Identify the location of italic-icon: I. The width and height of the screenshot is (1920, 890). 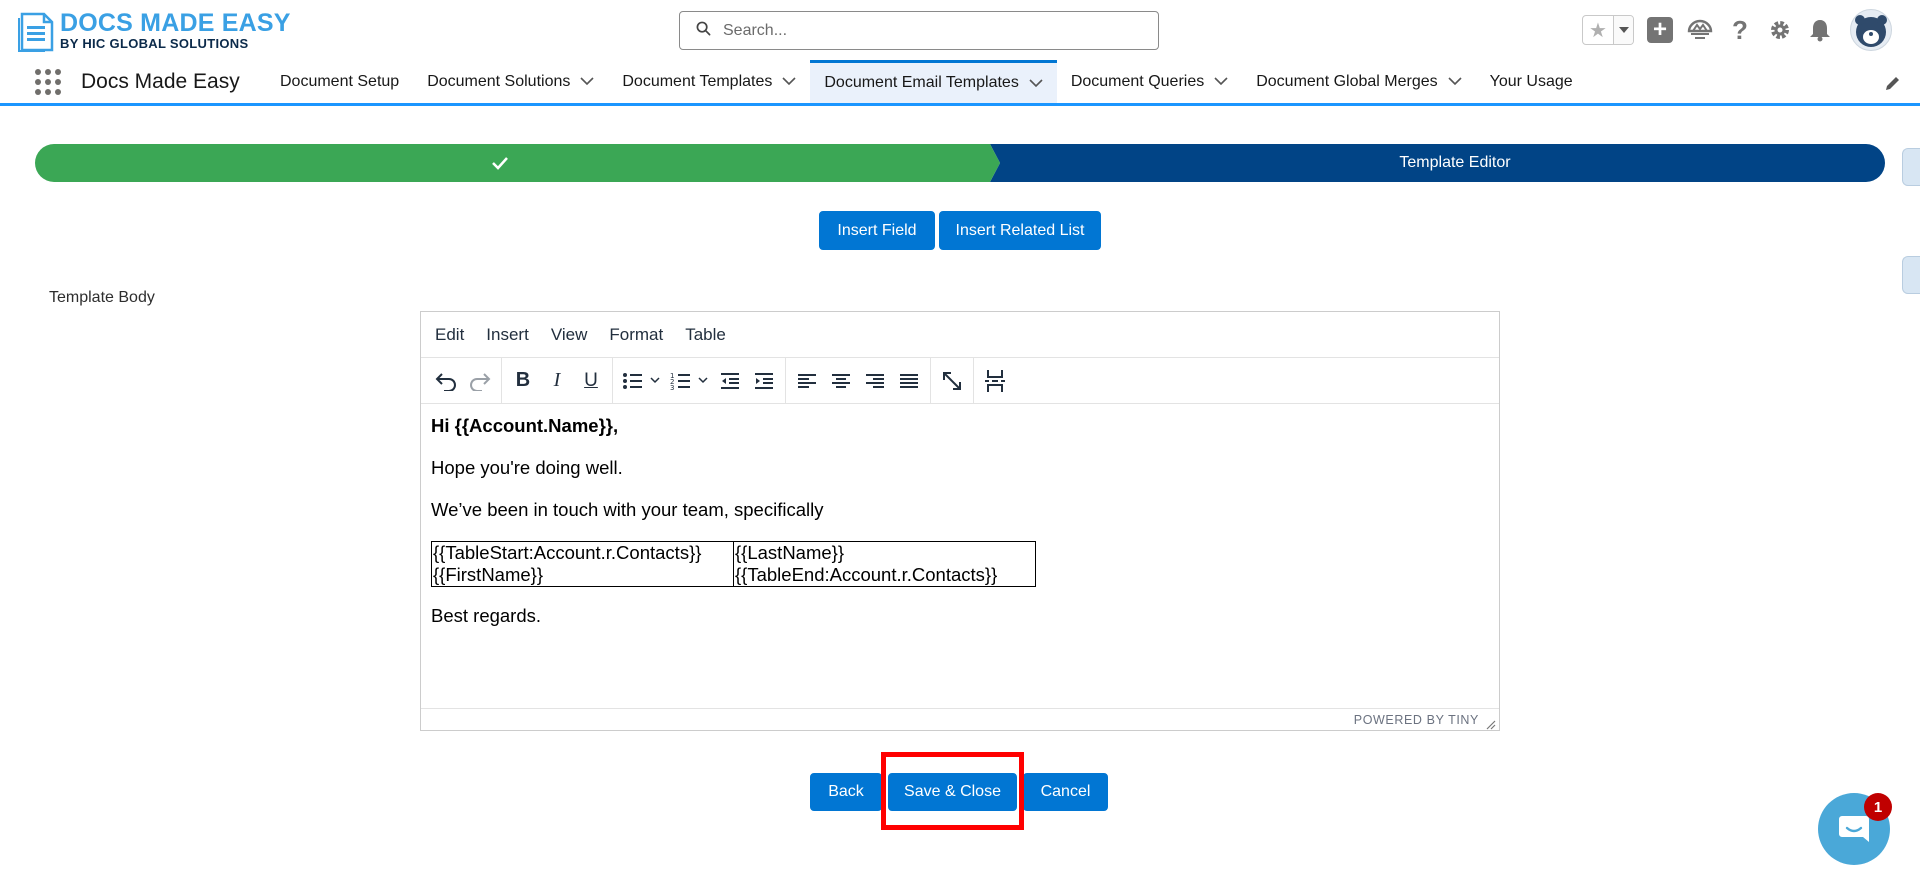
(557, 380).